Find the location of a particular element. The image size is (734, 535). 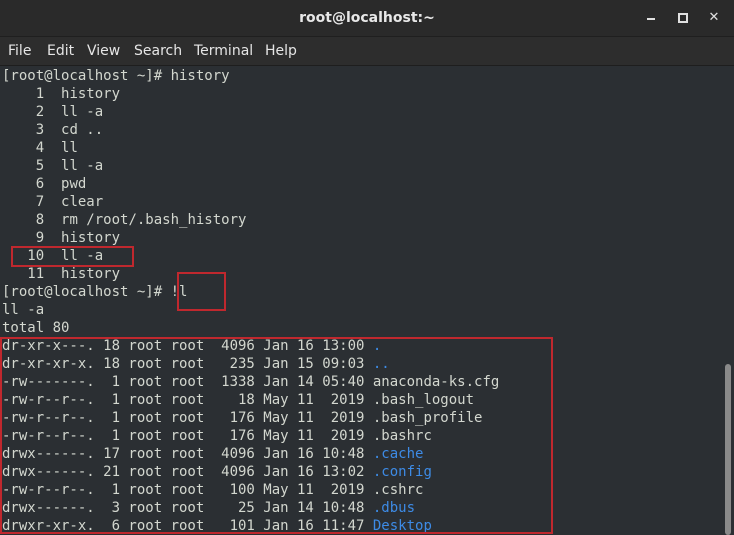

menu-search: Search is located at coordinates (158, 51).